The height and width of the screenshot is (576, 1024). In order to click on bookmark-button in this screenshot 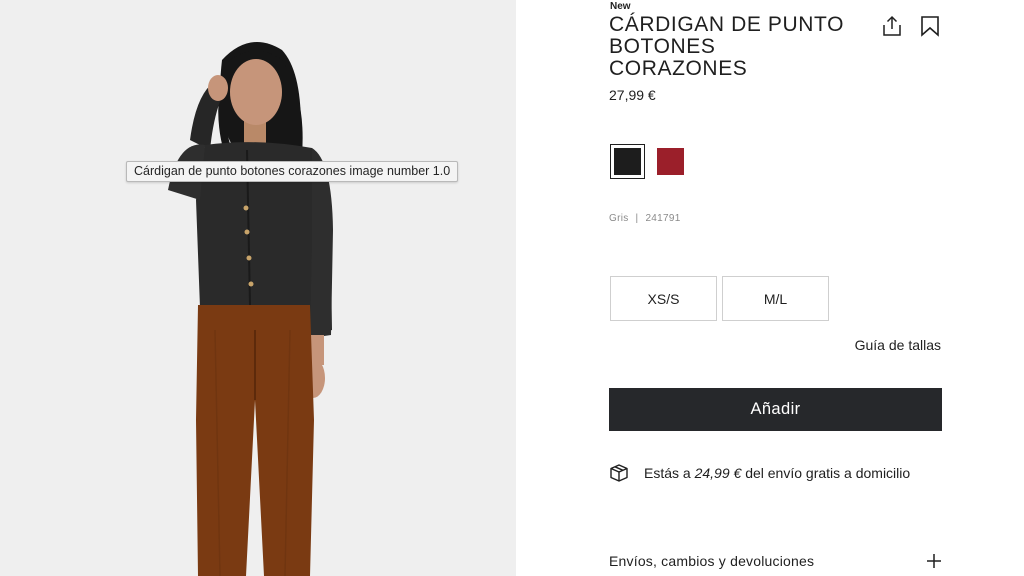, I will do `click(930, 26)`.